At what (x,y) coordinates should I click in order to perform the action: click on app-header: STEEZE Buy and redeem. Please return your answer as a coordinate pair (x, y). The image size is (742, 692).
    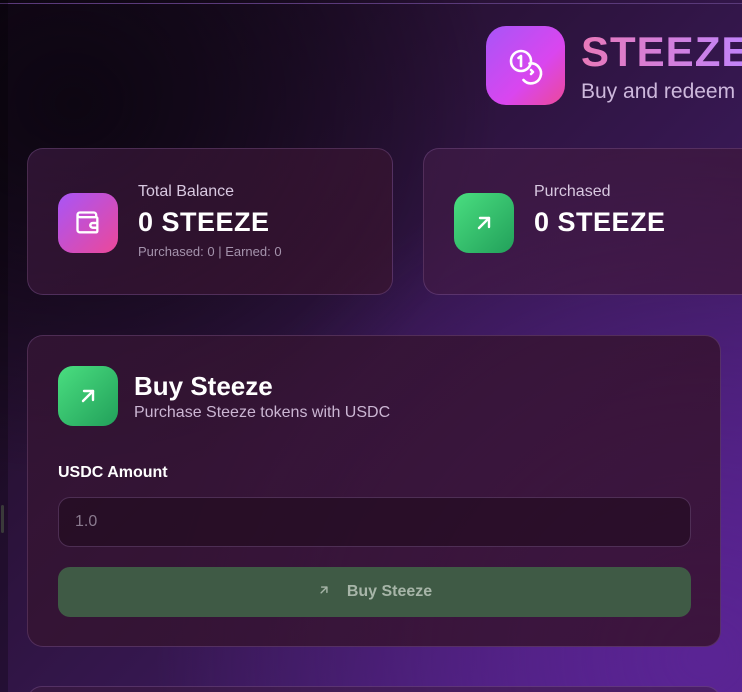
    Looking at the image, I should click on (614, 65).